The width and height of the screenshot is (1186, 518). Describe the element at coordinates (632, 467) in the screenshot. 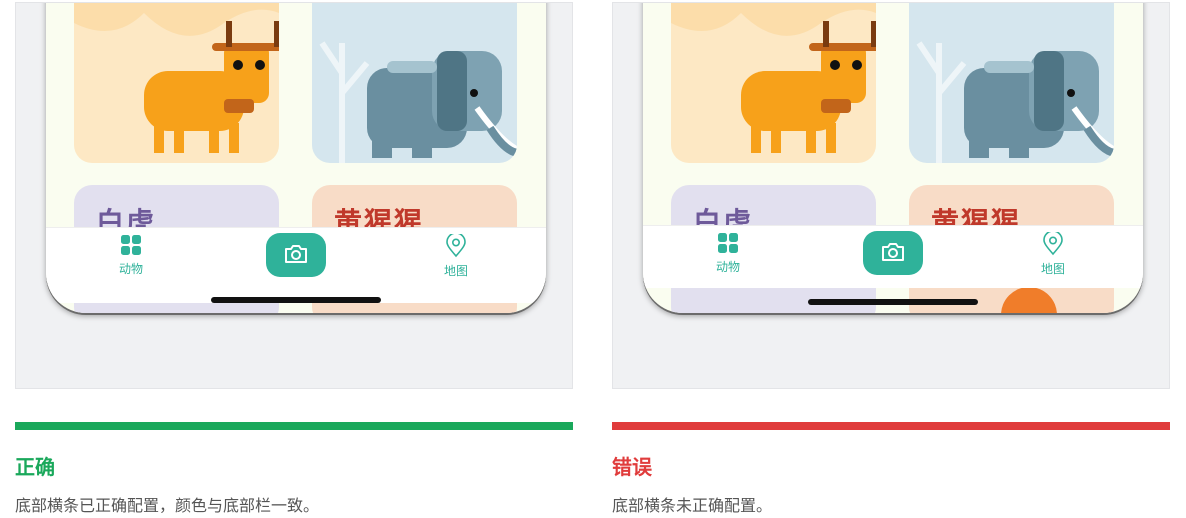

I see `incorrect-title: 错误` at that location.